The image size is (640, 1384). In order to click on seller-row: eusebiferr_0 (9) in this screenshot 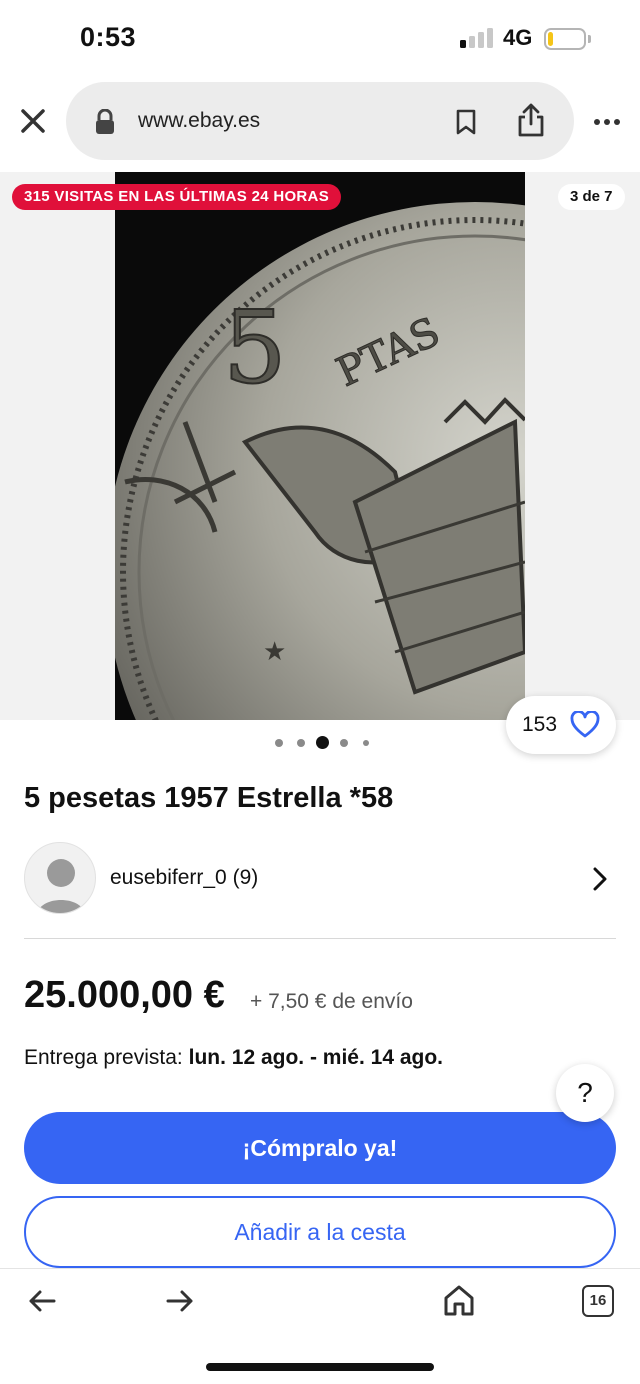, I will do `click(320, 878)`.